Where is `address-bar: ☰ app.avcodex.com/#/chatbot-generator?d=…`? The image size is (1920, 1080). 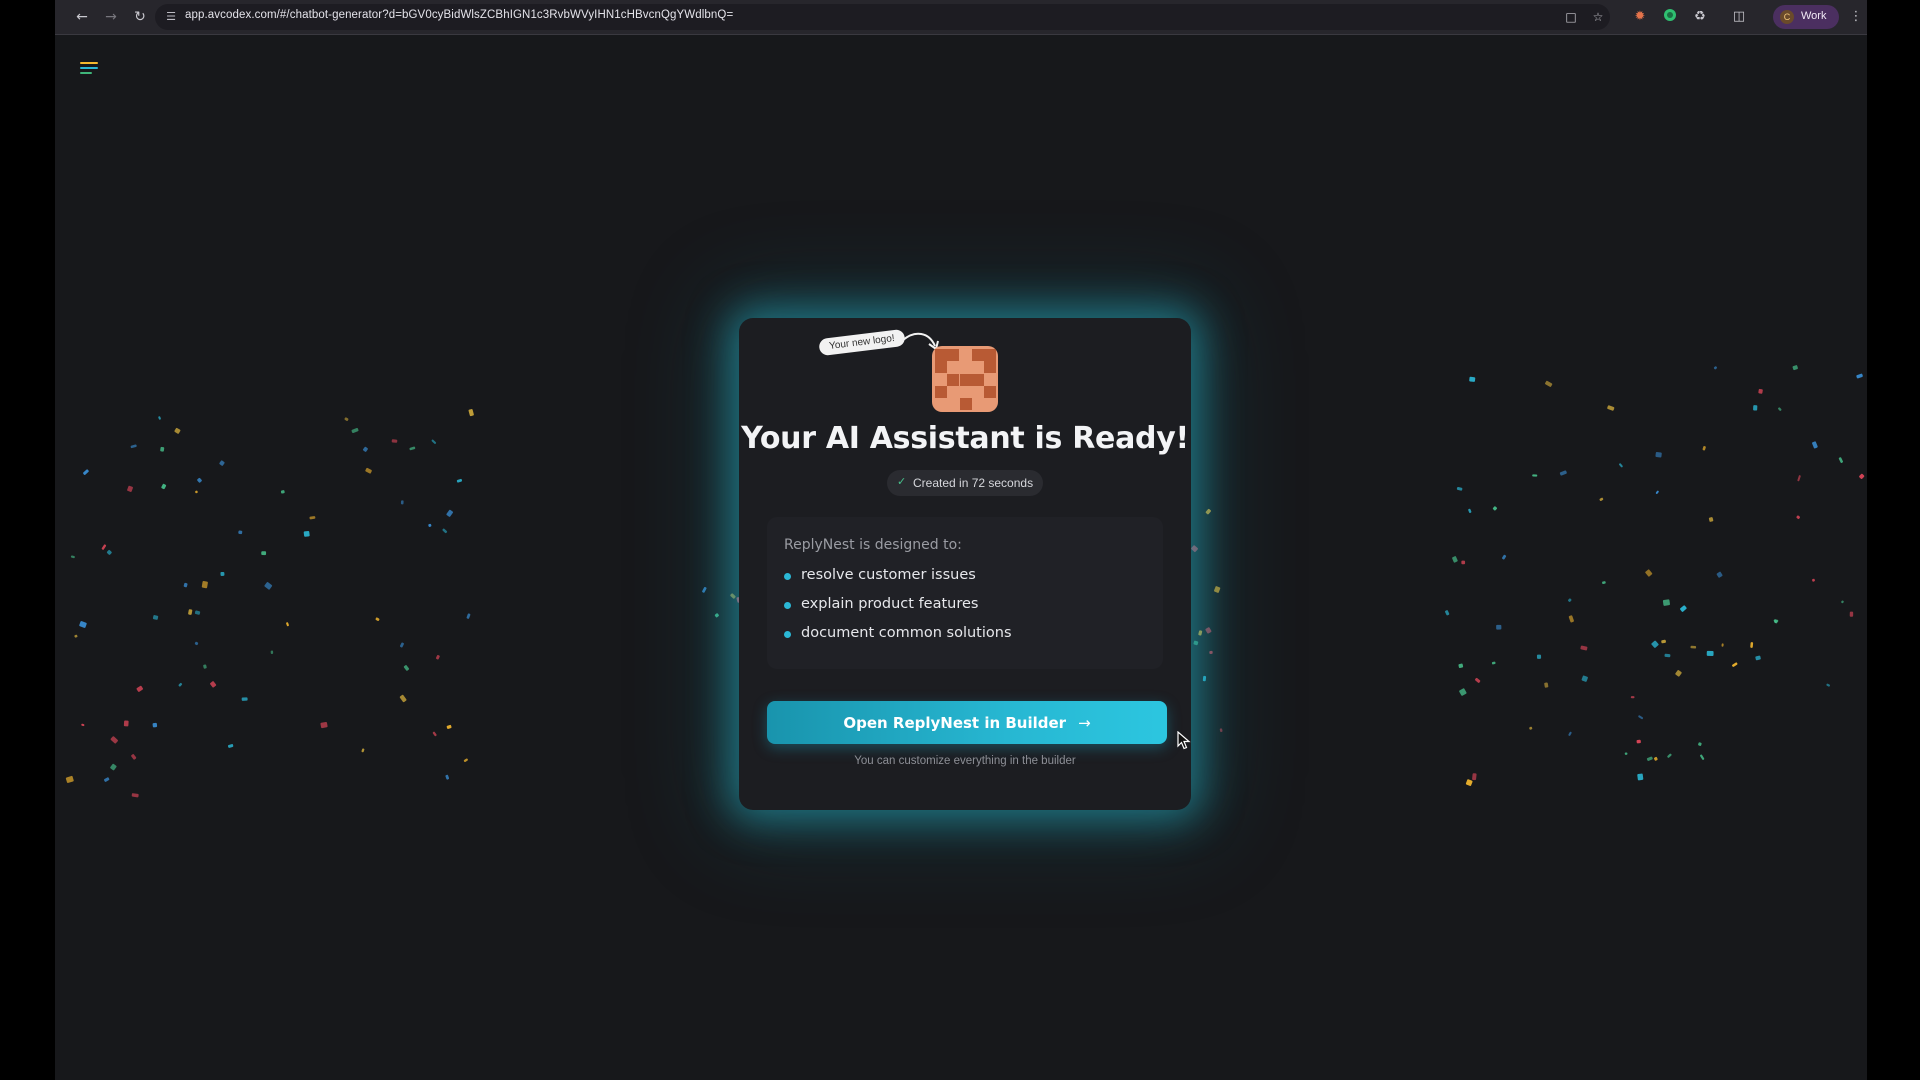
address-bar: ☰ app.avcodex.com/#/chatbot-generator?d=… is located at coordinates (882, 17).